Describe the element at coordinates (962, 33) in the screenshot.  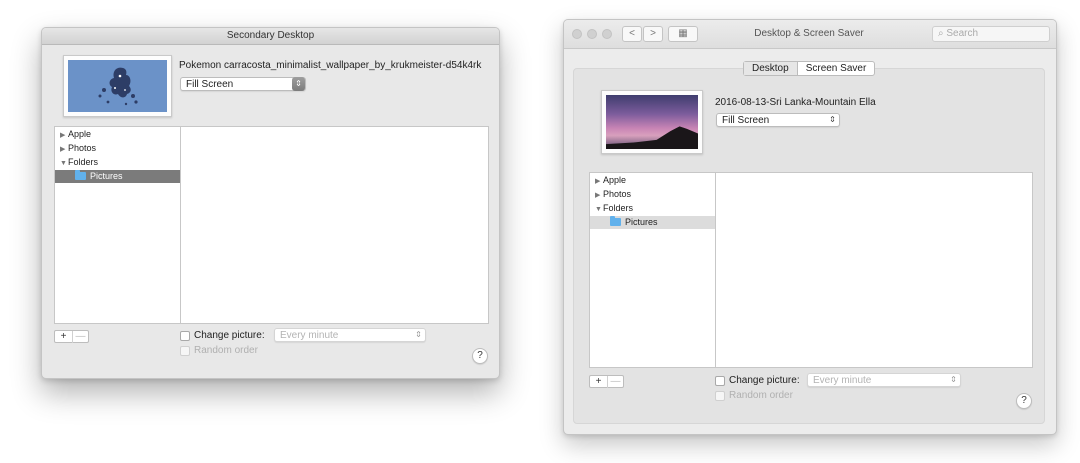
I see `search-placeholder: Search` at that location.